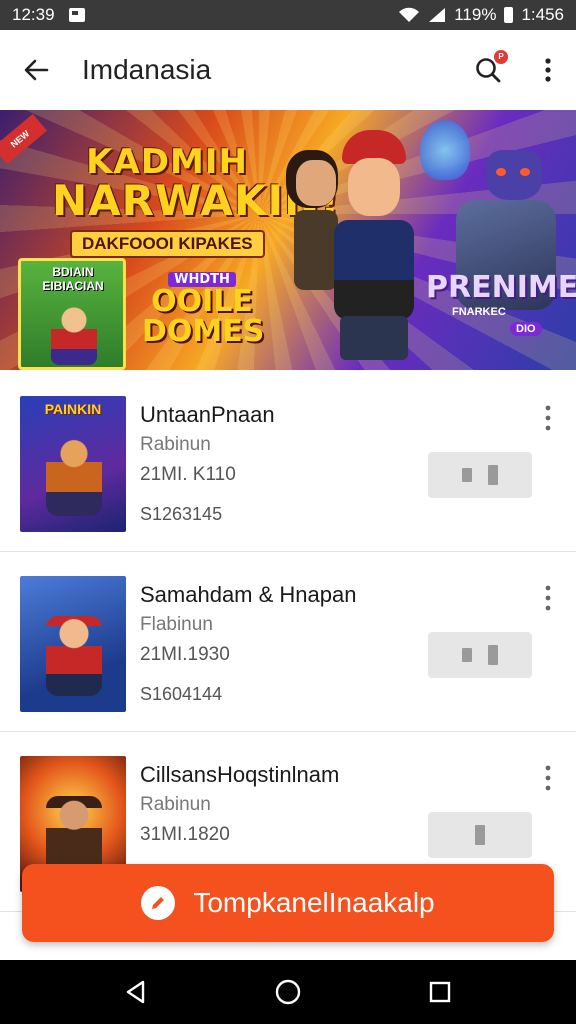 This screenshot has height=1024, width=576. I want to click on triangle-back-icon, so click(135, 992).